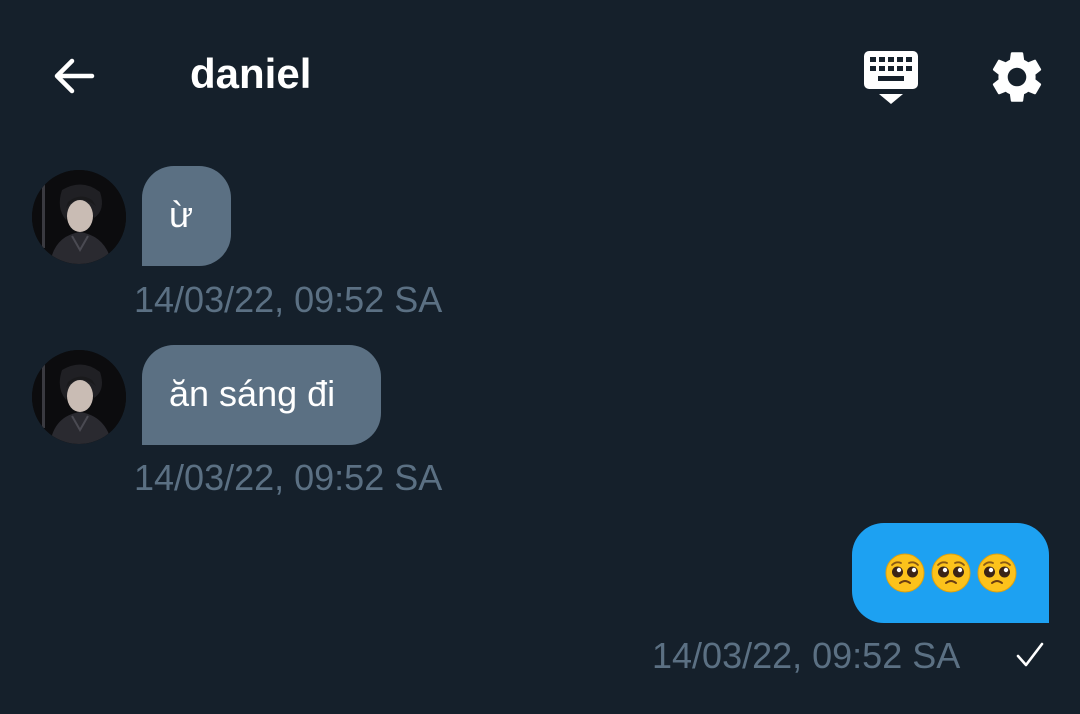  I want to click on message-bubble-outgoing, so click(950, 573).